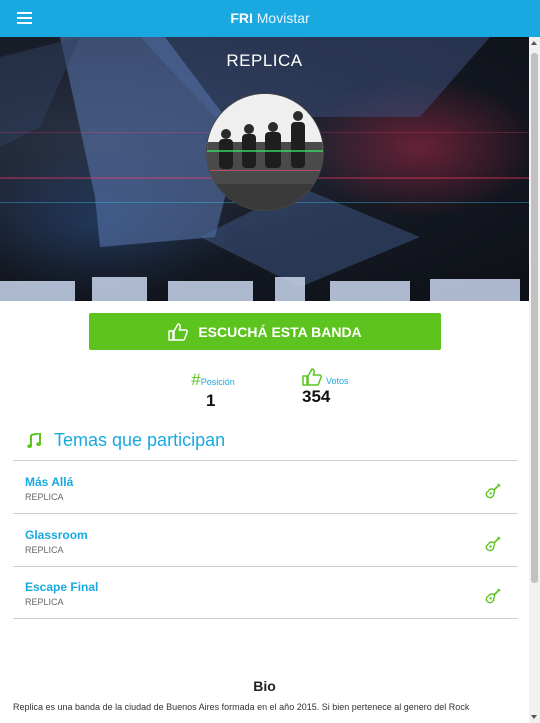  What do you see at coordinates (265, 152) in the screenshot?
I see `band-avatar` at bounding box center [265, 152].